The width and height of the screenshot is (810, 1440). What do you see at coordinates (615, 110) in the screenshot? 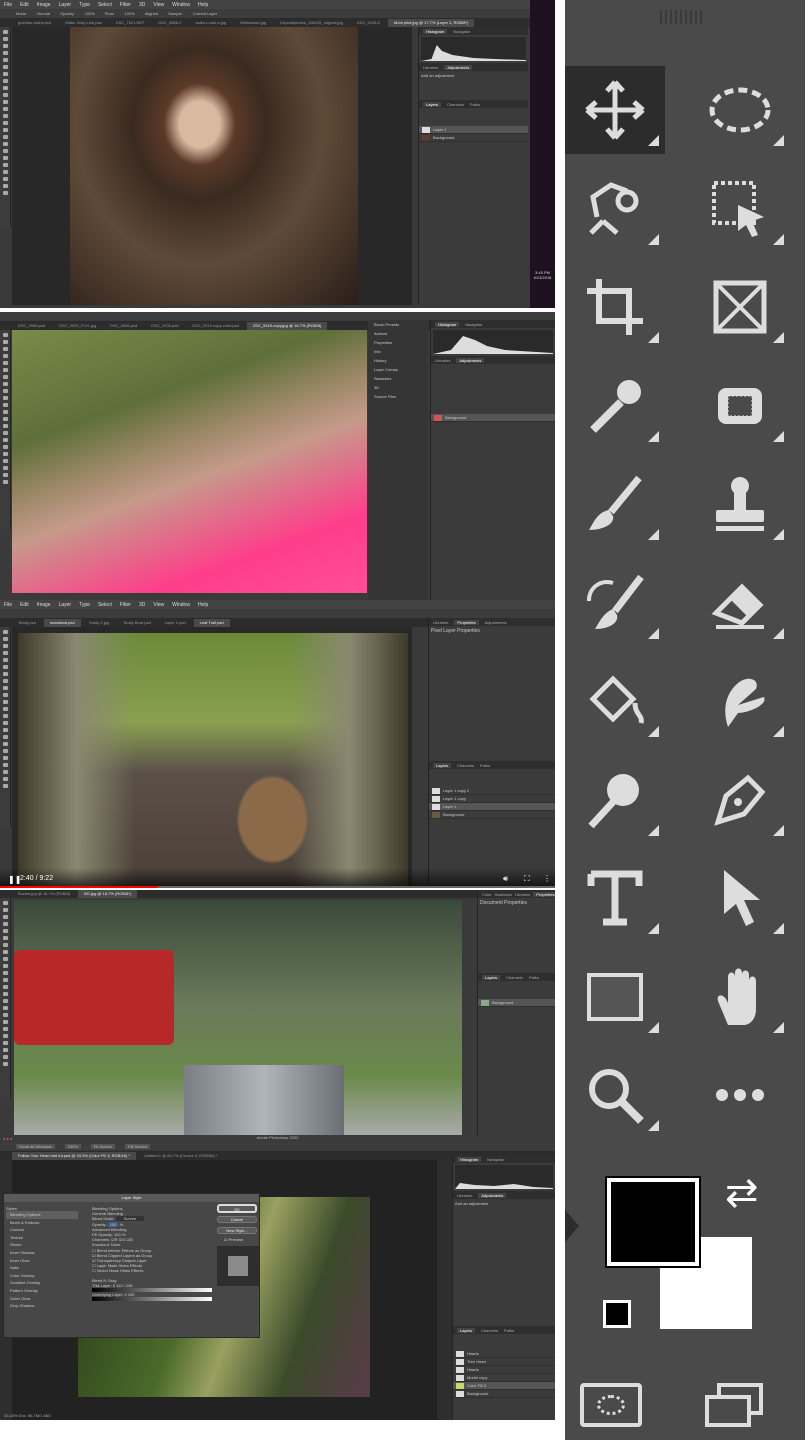
I see `move-tool` at bounding box center [615, 110].